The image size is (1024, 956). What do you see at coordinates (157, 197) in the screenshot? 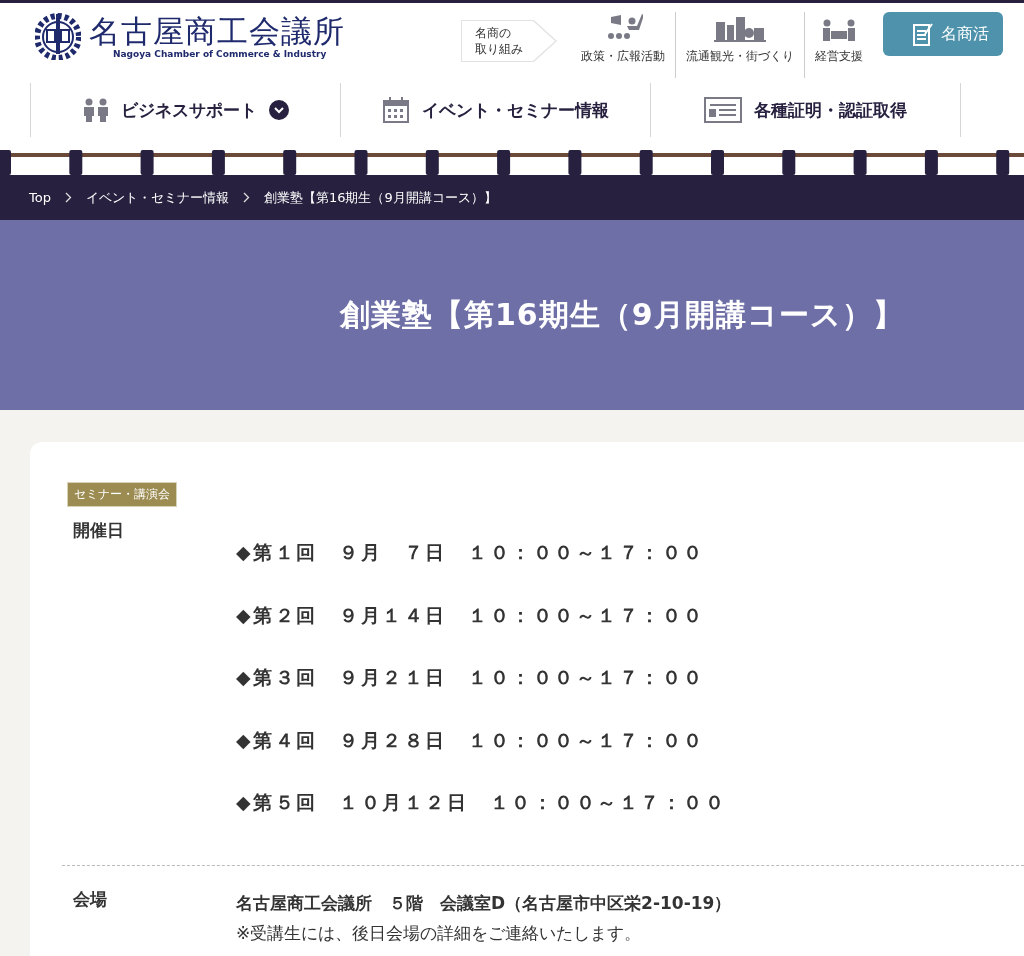
I see `breadcrumb-link: イベント・セミナー情報` at bounding box center [157, 197].